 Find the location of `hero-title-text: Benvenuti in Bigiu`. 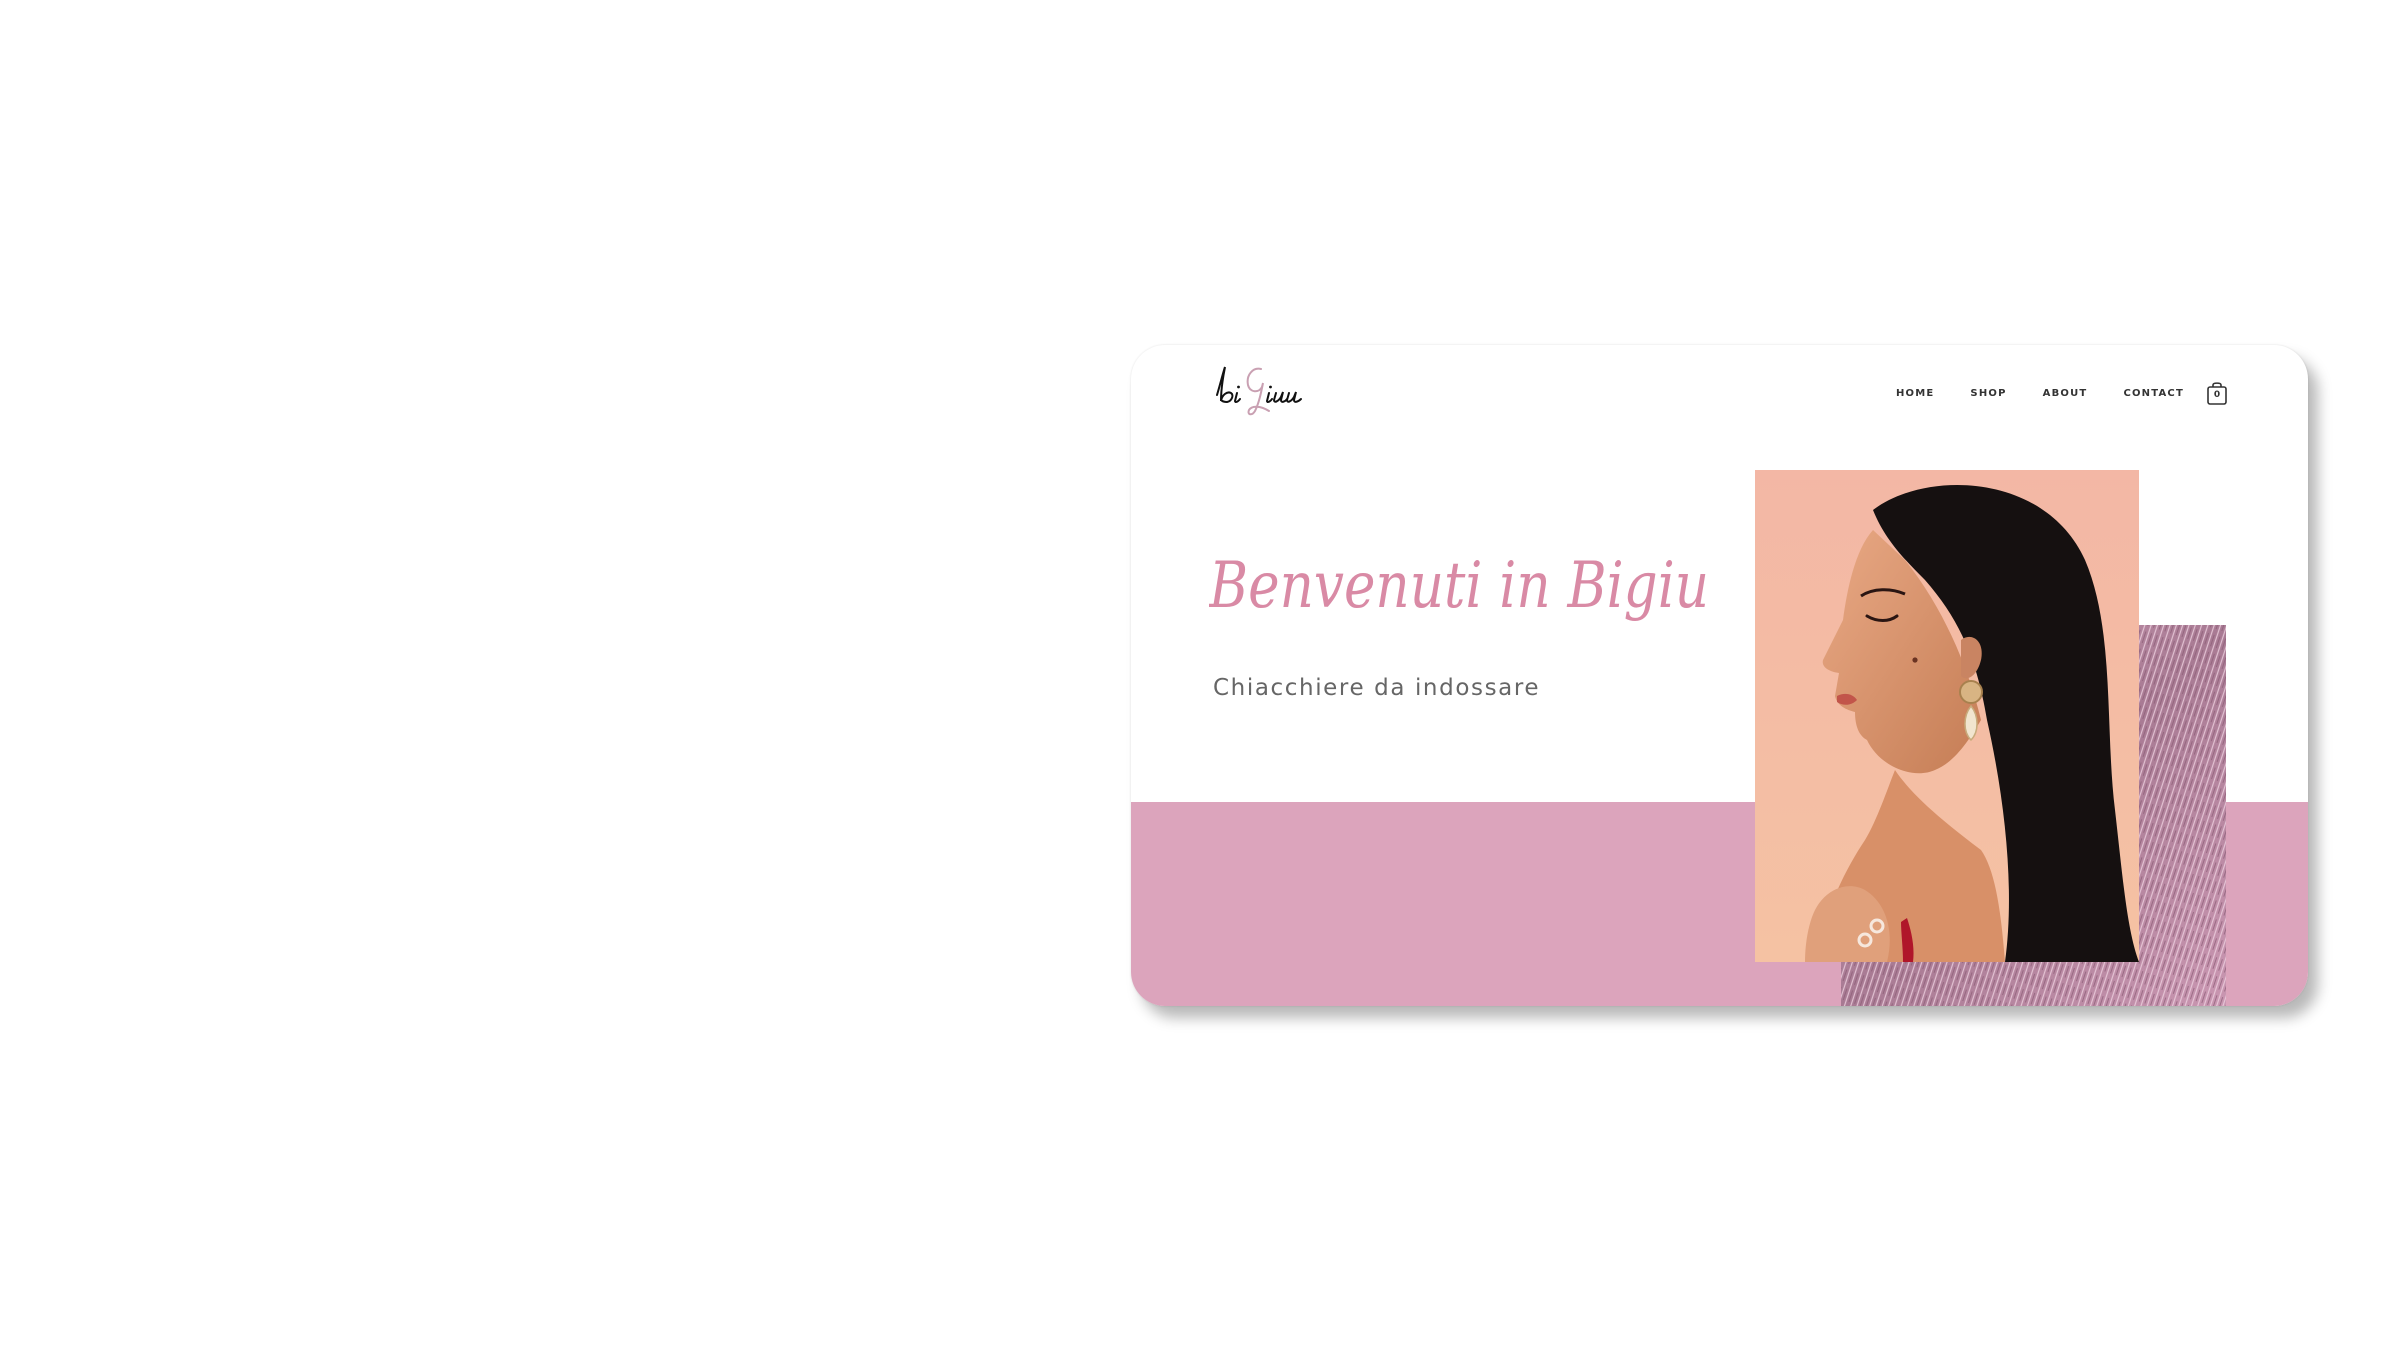

hero-title-text: Benvenuti in Bigiu is located at coordinates (1459, 586).